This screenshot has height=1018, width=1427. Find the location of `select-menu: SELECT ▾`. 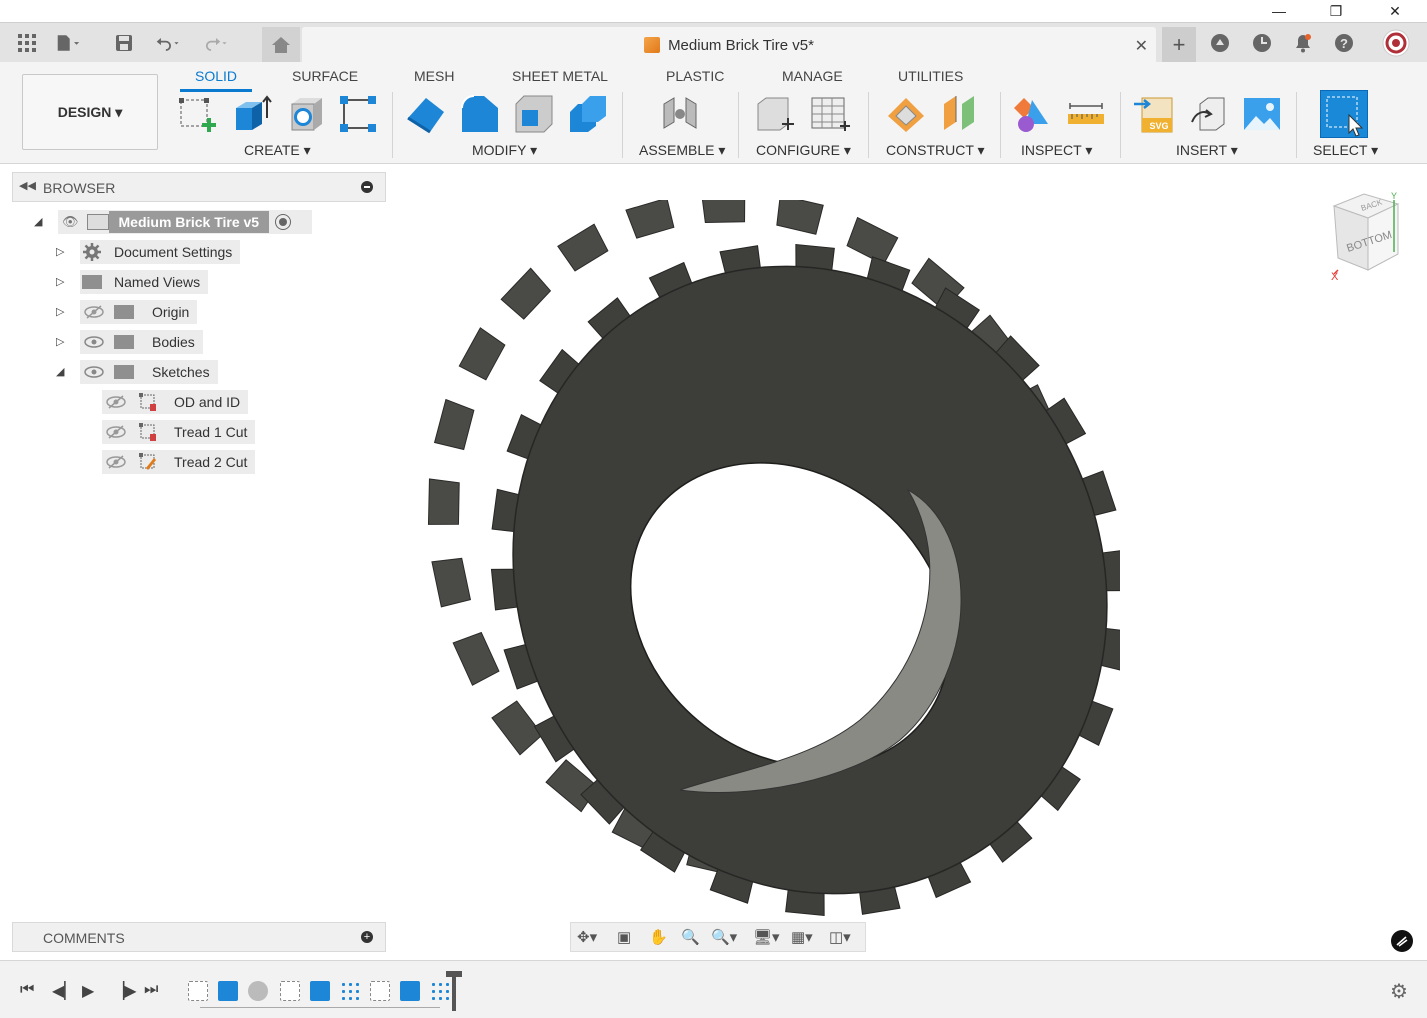

select-menu: SELECT ▾ is located at coordinates (1345, 150).